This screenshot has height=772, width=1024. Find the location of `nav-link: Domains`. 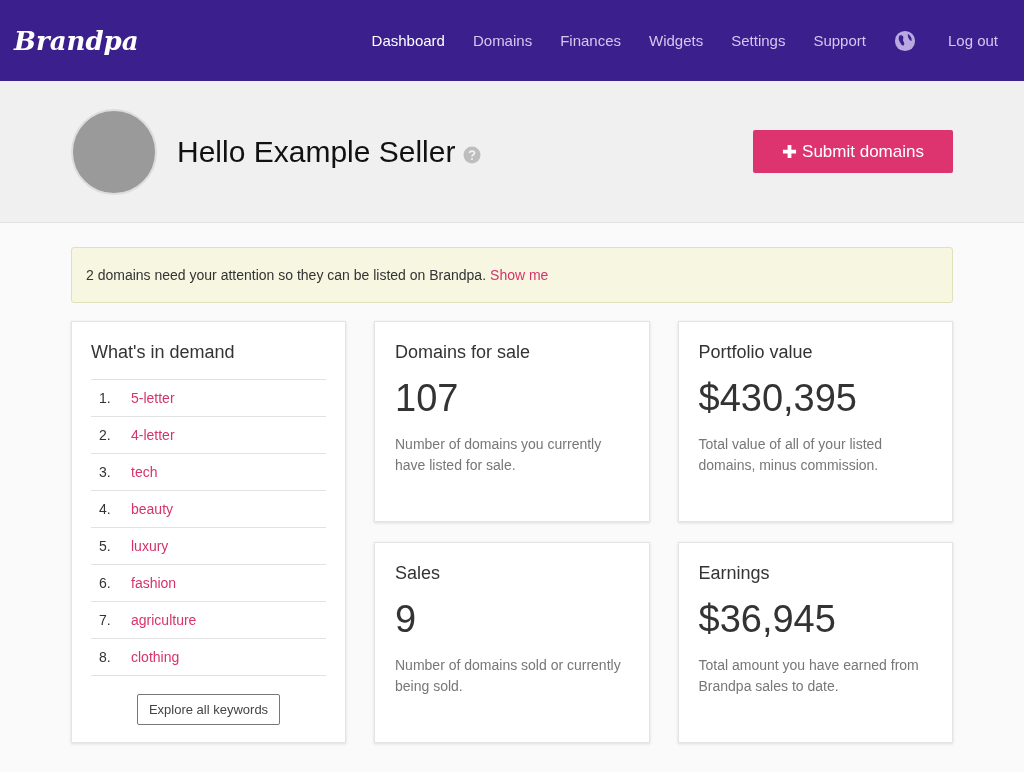

nav-link: Domains is located at coordinates (502, 40).